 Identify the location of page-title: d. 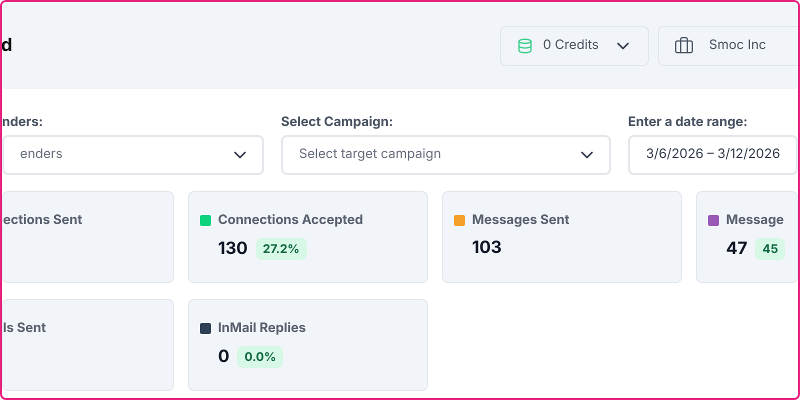
(7, 46).